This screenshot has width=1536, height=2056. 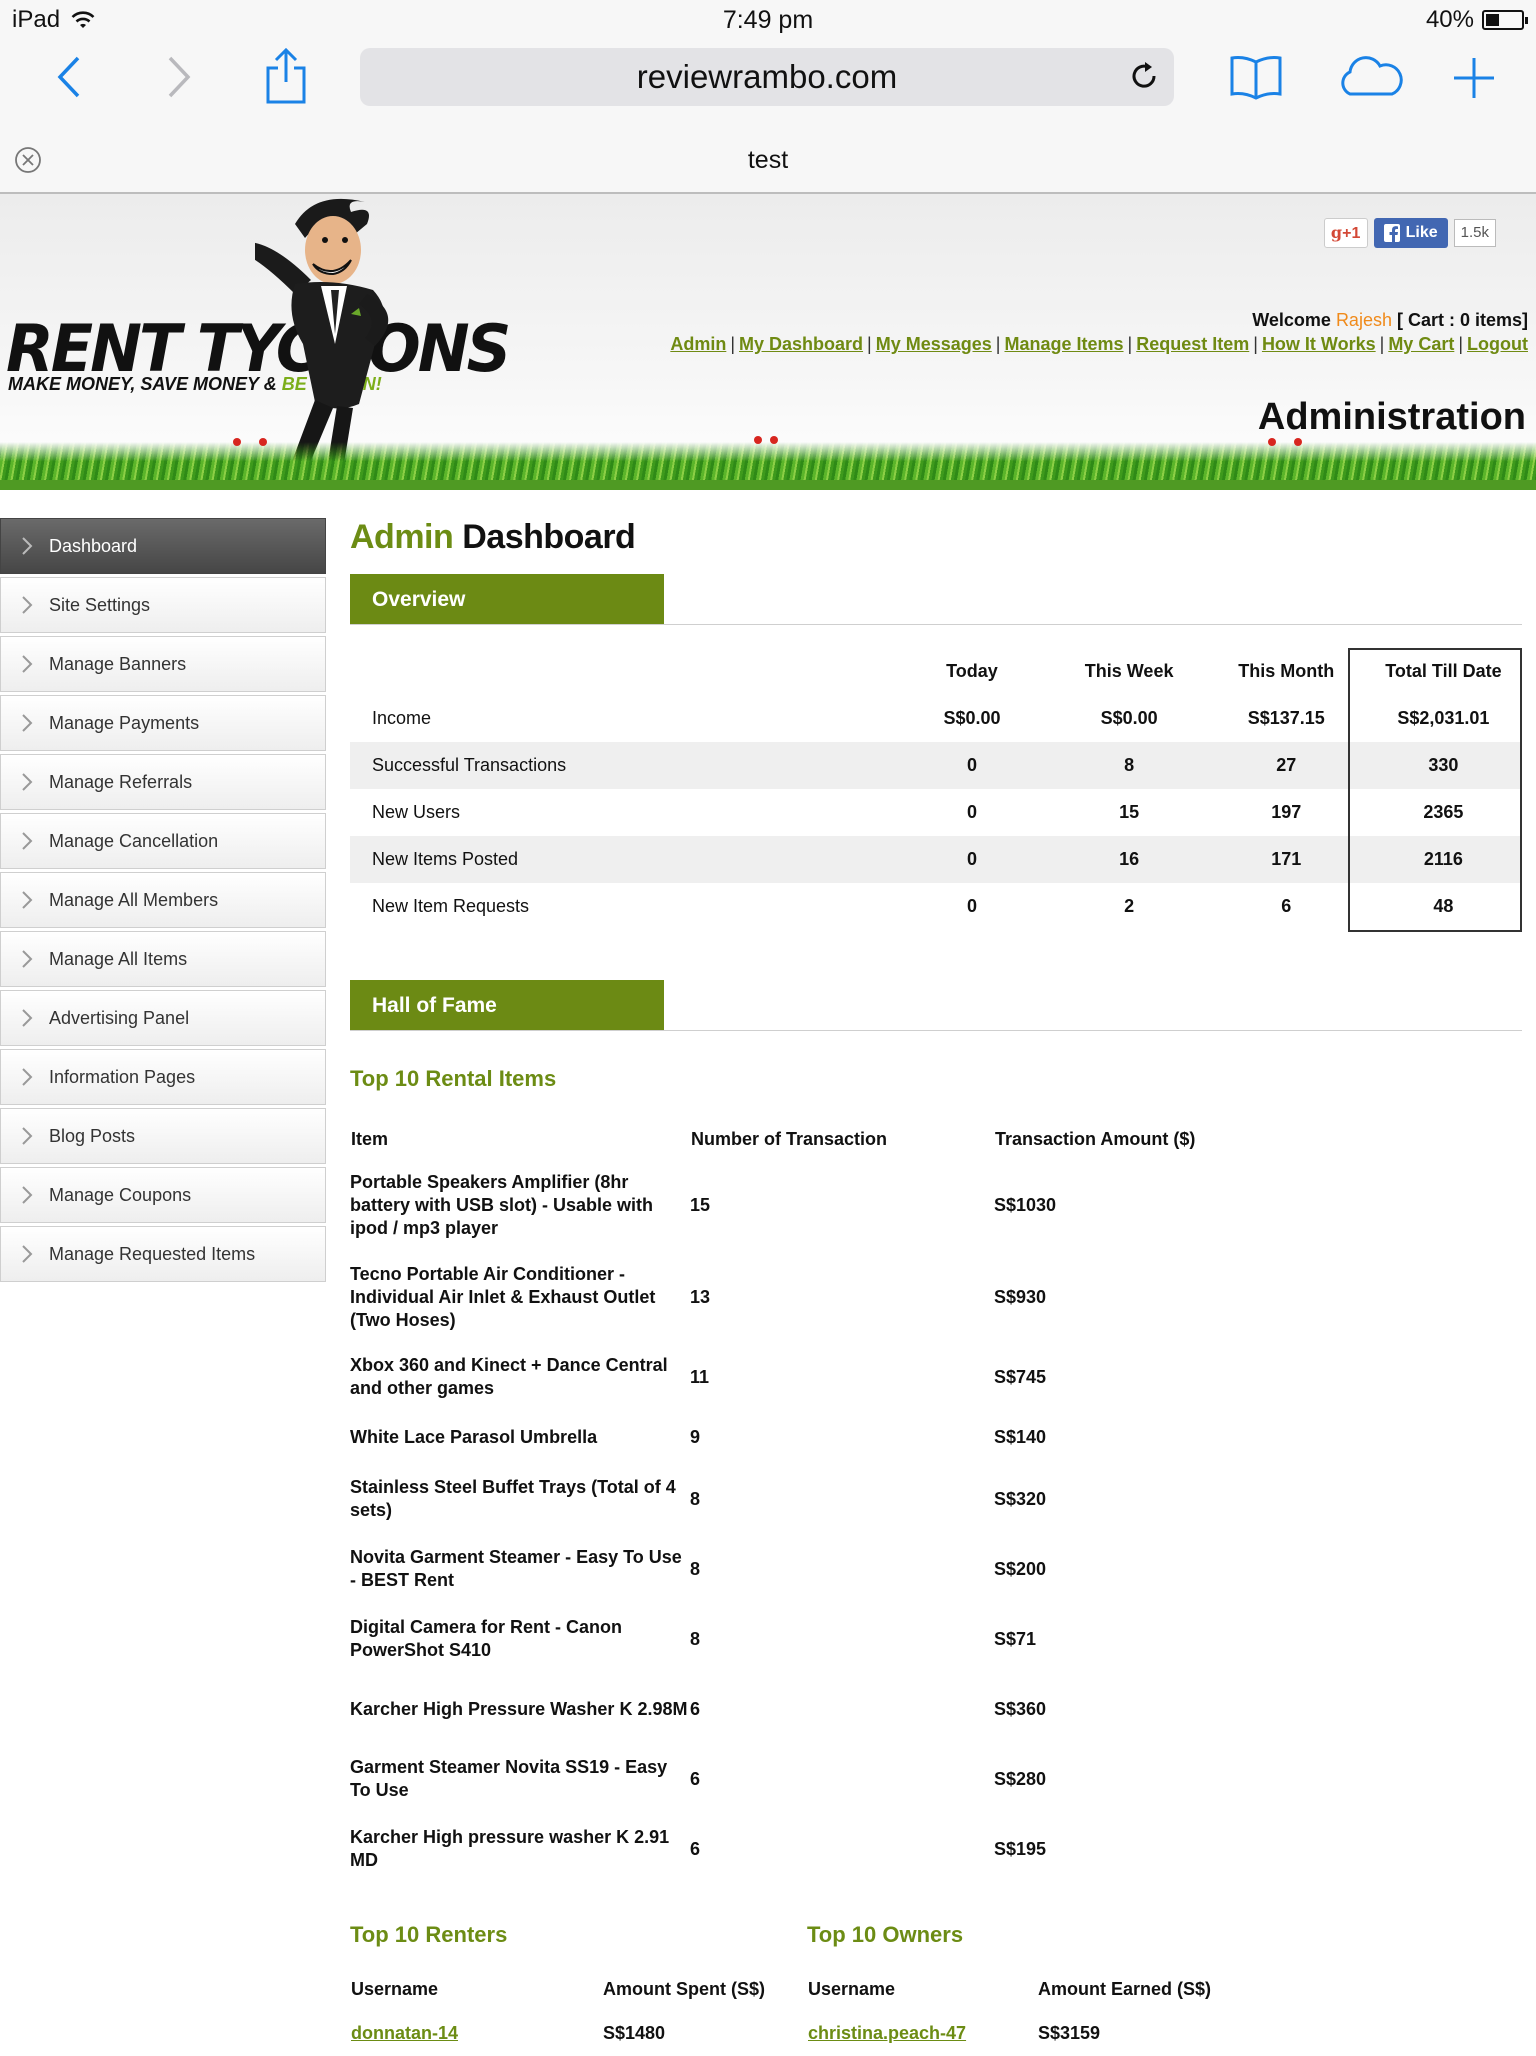 I want to click on table-cell: 171, so click(x=1286, y=859).